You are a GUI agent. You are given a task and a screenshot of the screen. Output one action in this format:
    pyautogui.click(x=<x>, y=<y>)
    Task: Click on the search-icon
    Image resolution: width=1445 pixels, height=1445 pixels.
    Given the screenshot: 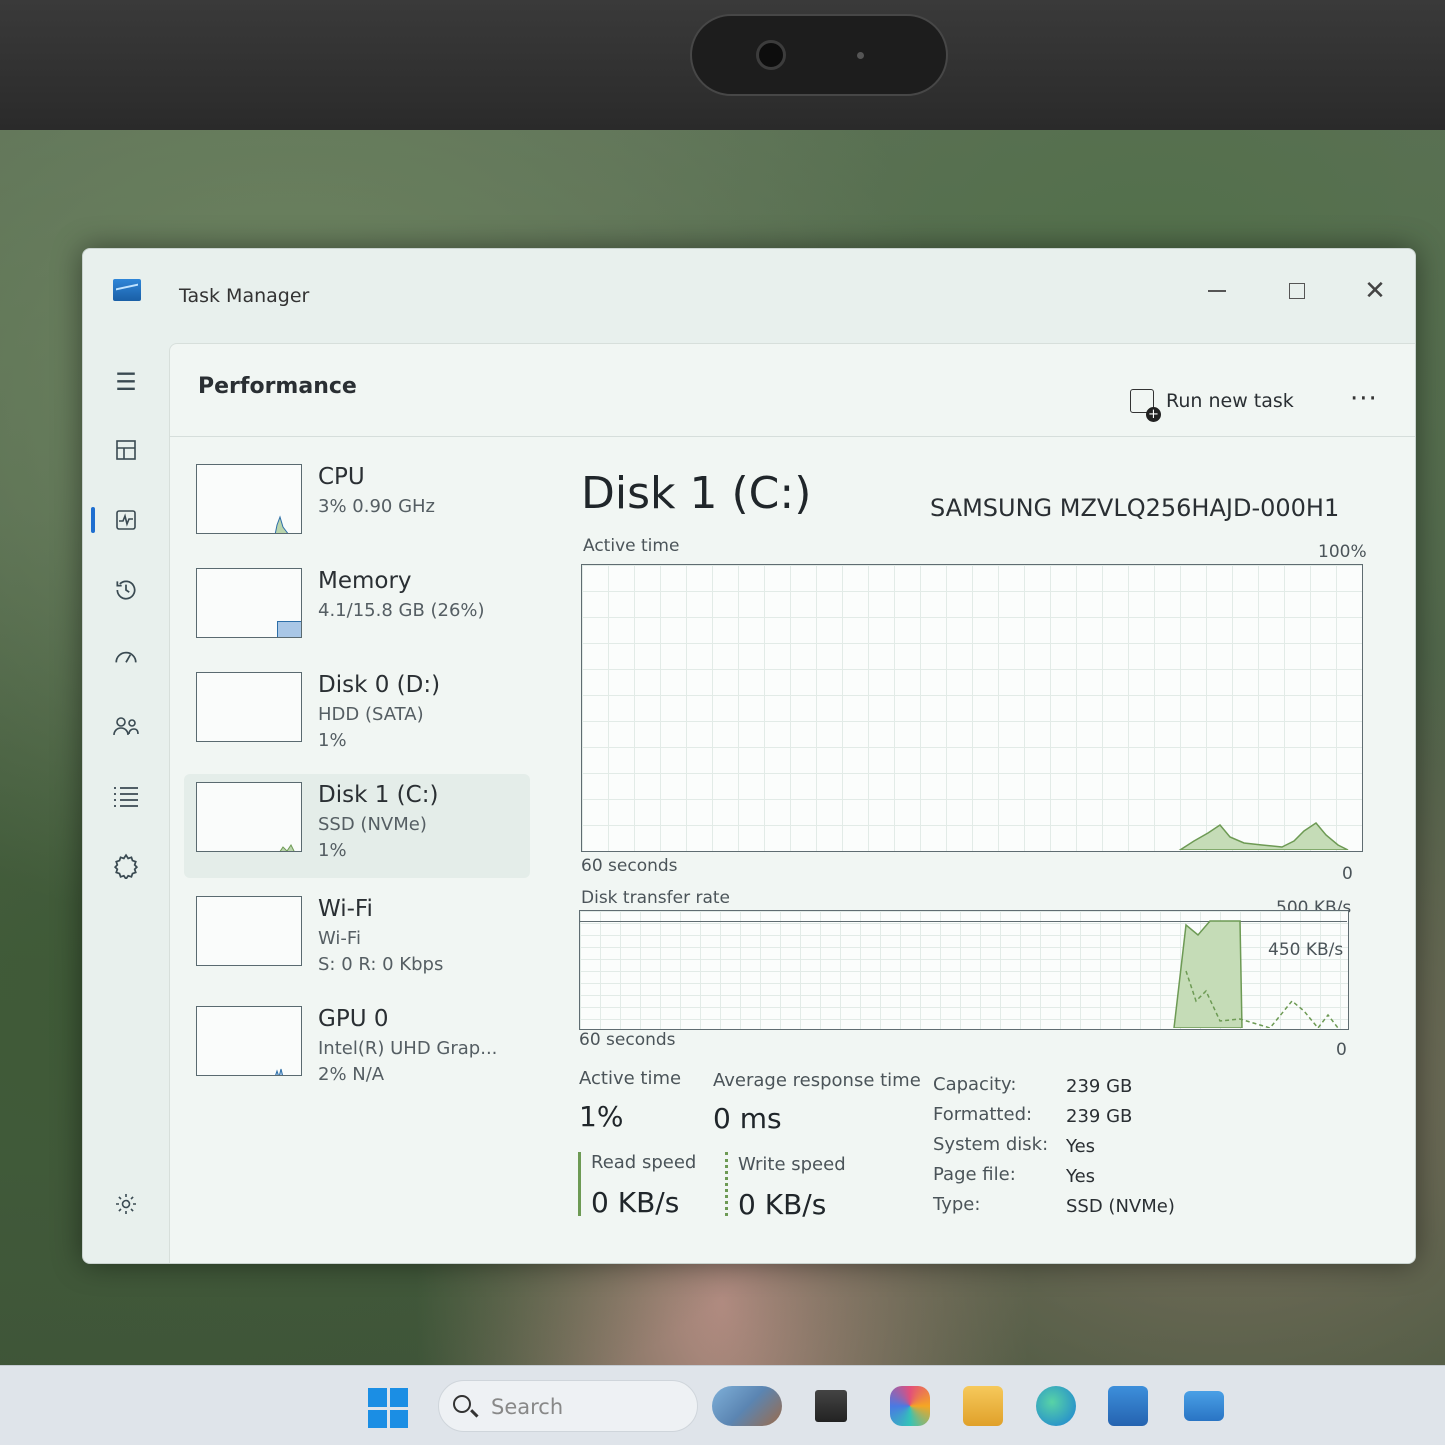 What is the action you would take?
    pyautogui.click(x=462, y=1404)
    